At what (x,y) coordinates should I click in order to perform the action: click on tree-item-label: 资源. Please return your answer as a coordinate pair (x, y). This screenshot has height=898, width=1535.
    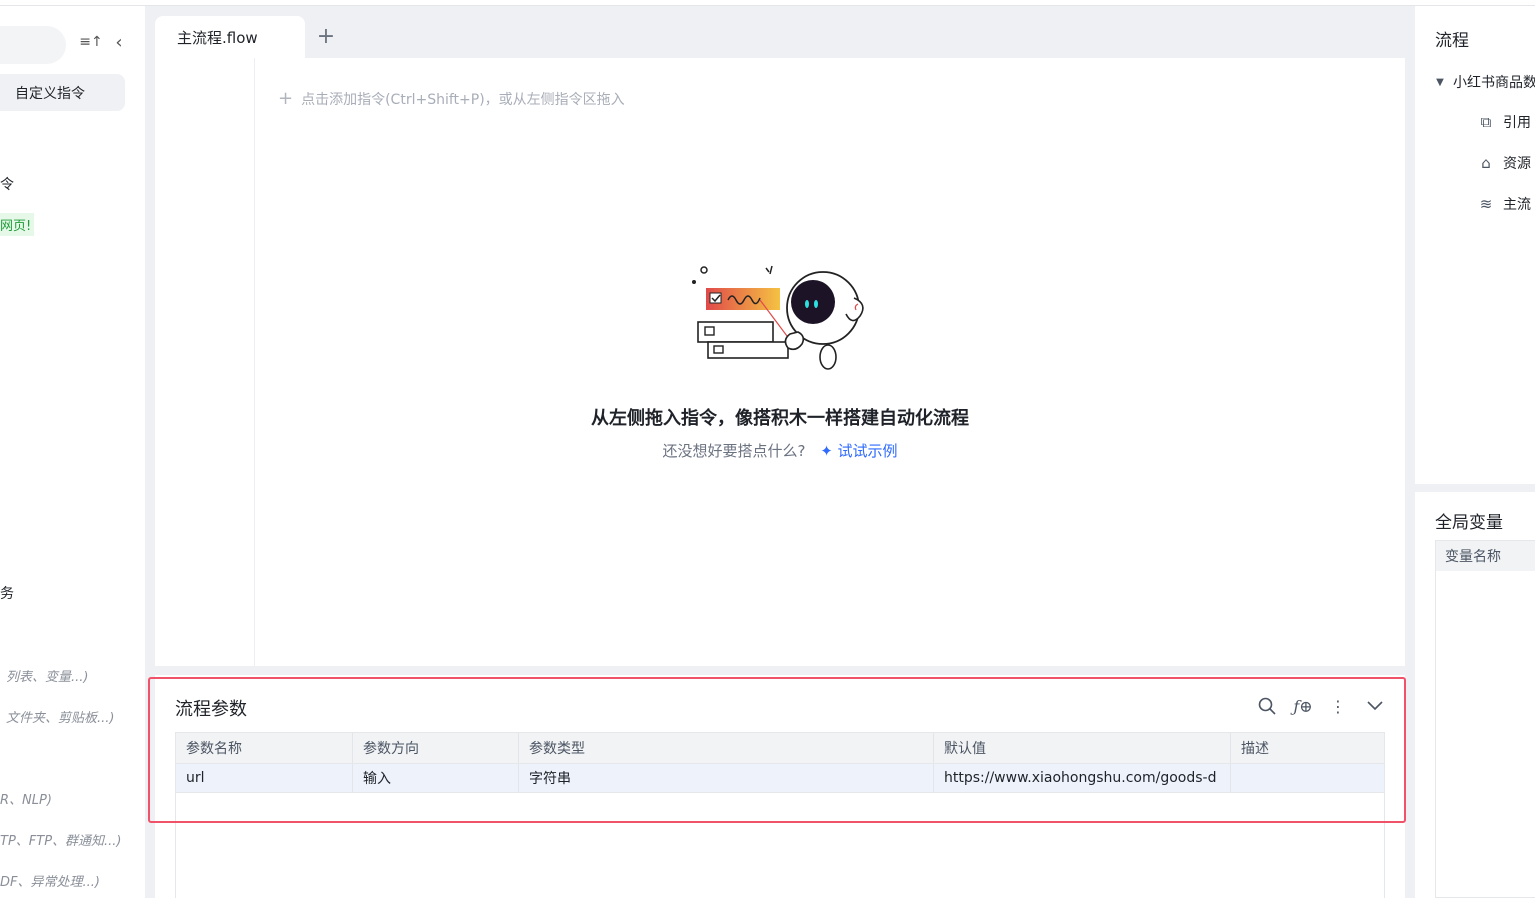
    Looking at the image, I should click on (1517, 164).